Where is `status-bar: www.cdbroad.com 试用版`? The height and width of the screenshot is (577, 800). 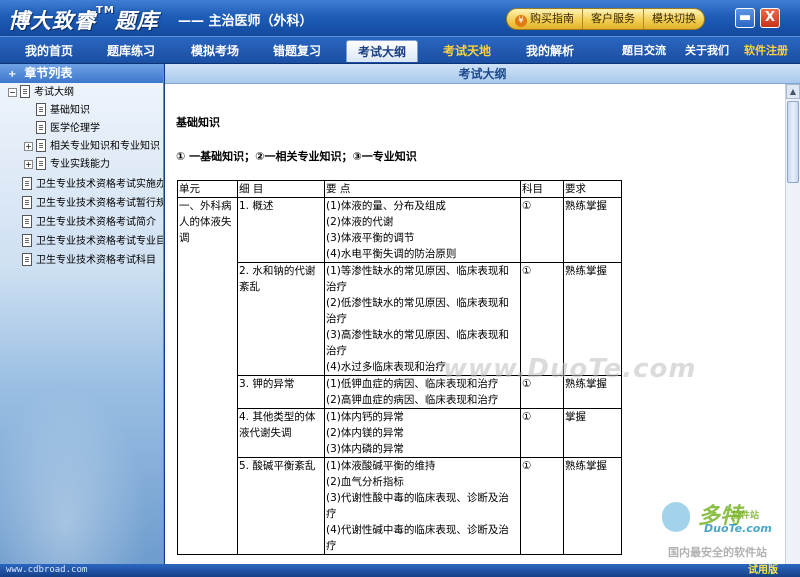 status-bar: www.cdbroad.com 试用版 is located at coordinates (400, 570).